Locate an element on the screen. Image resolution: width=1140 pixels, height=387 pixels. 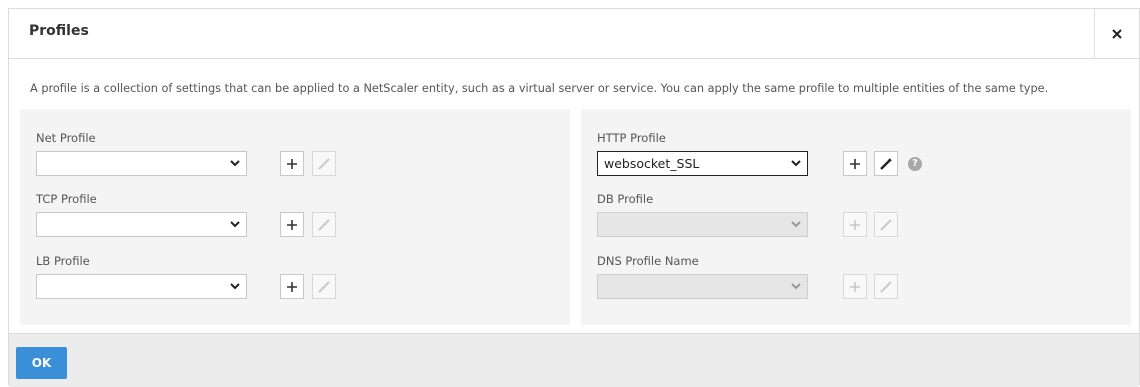
lb-profile-edit-button is located at coordinates (324, 286).